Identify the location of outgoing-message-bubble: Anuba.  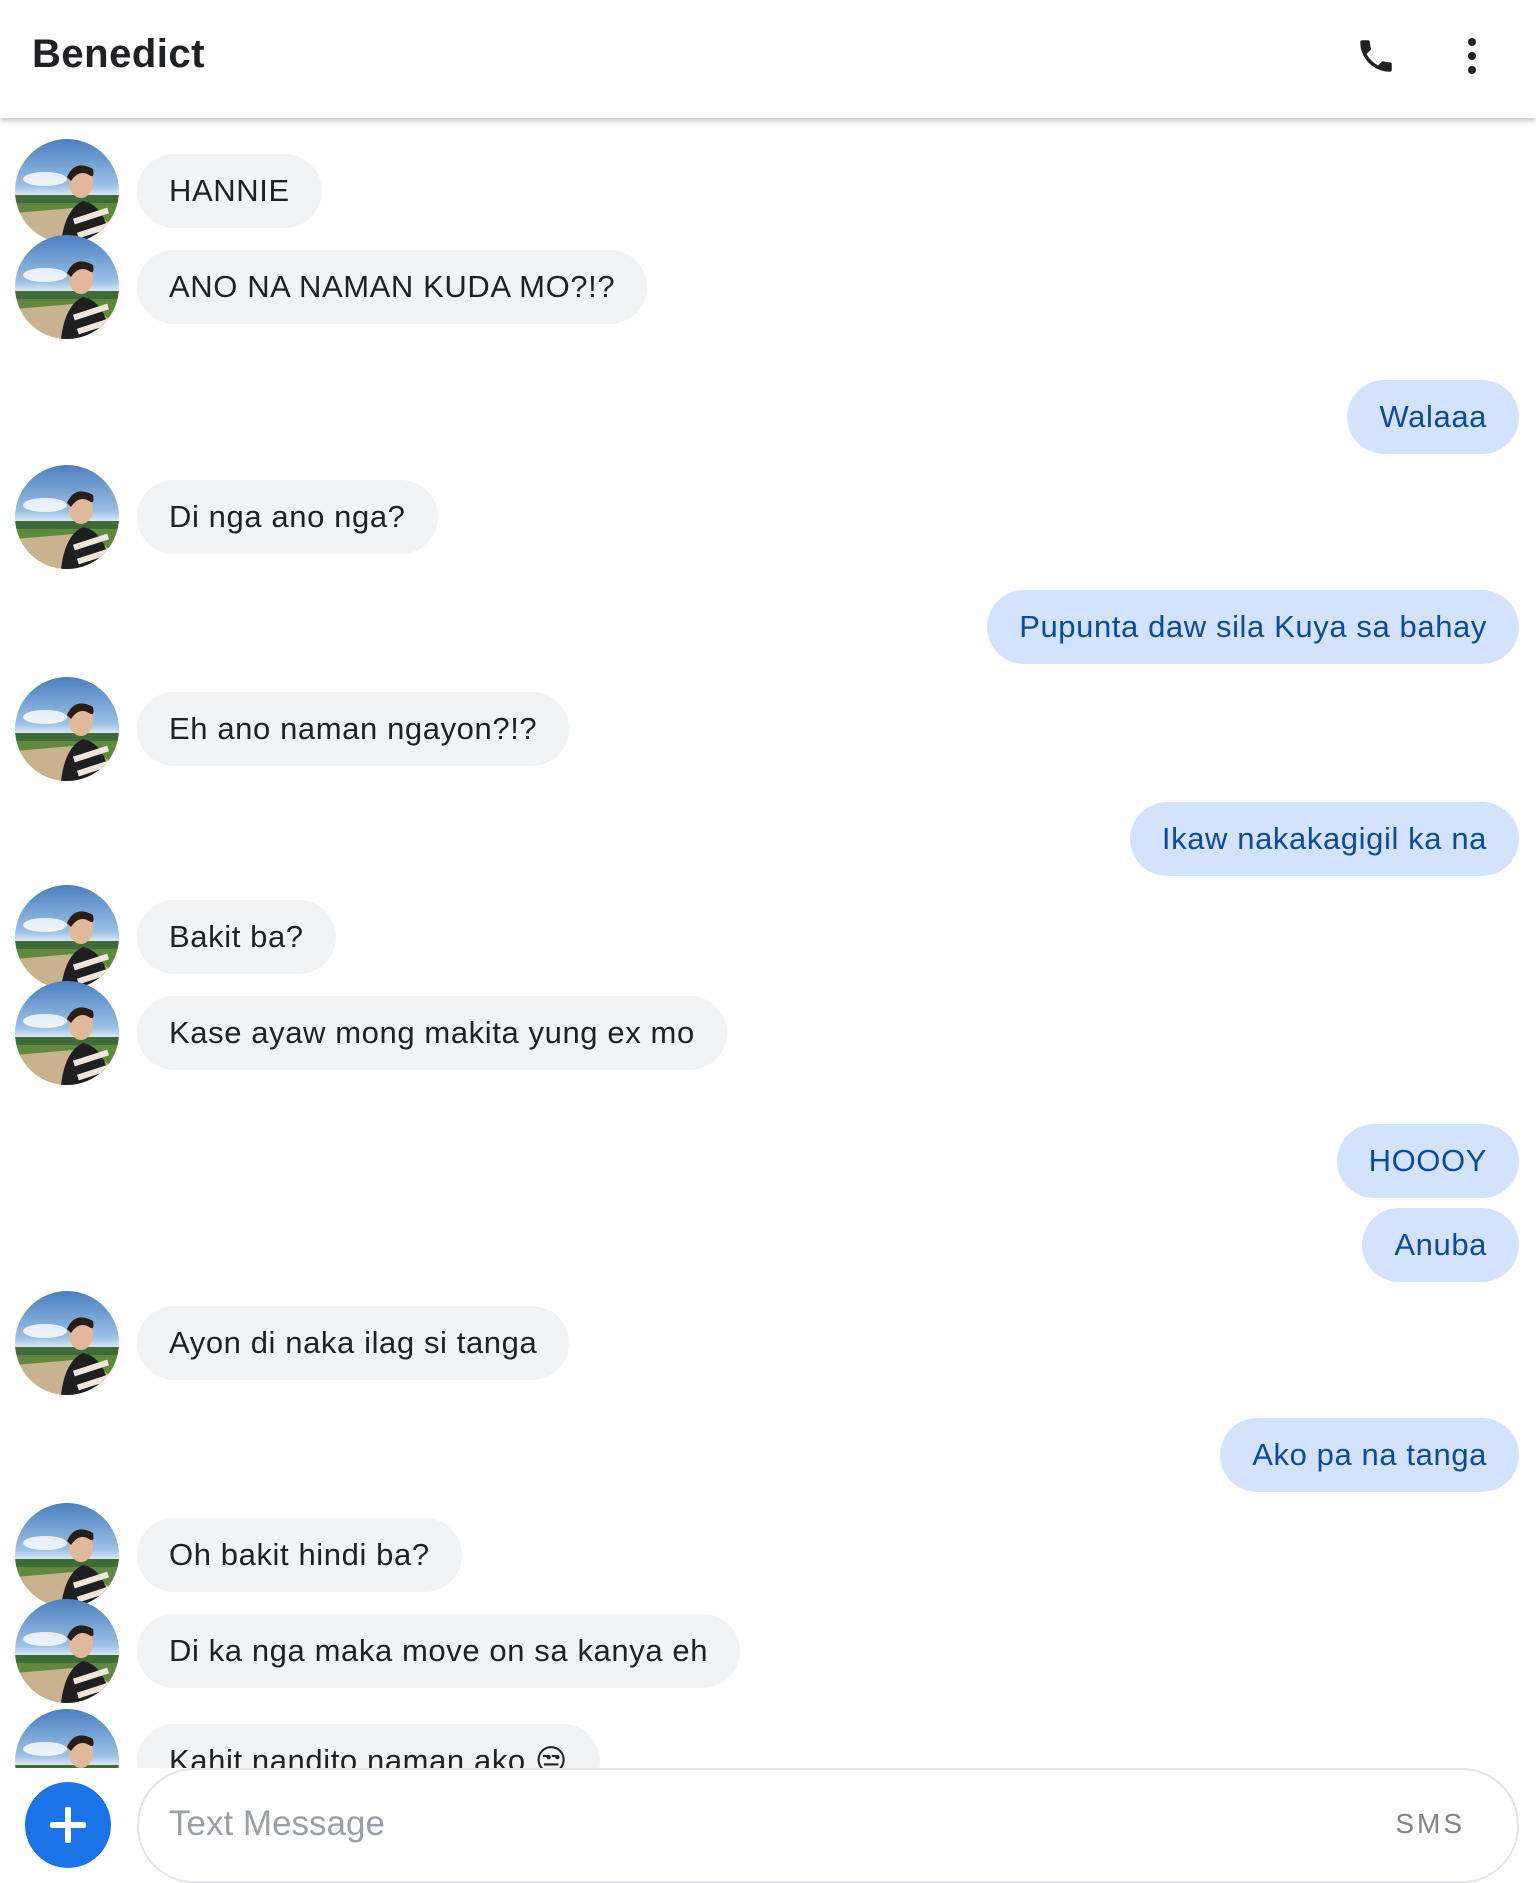
(1440, 1245).